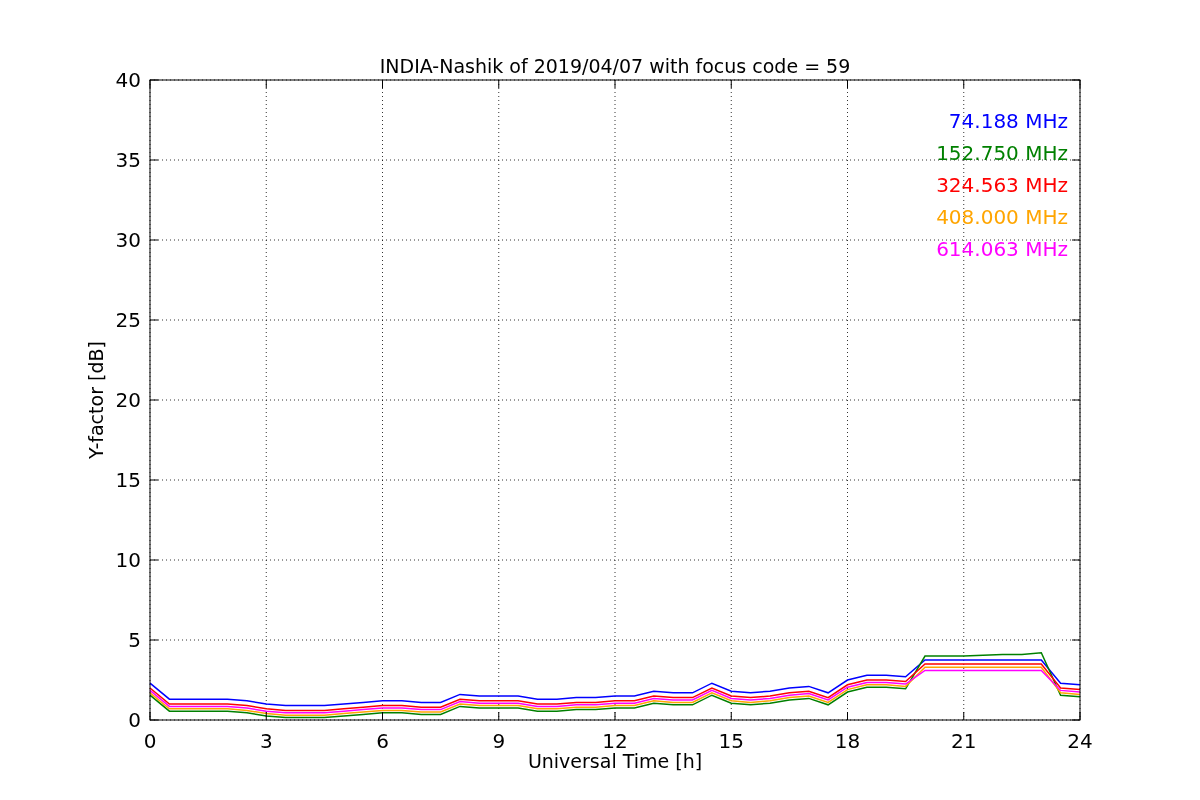 The image size is (1200, 800). Describe the element at coordinates (1002, 185) in the screenshot. I see `legend-label: 324.563 MHz` at that location.